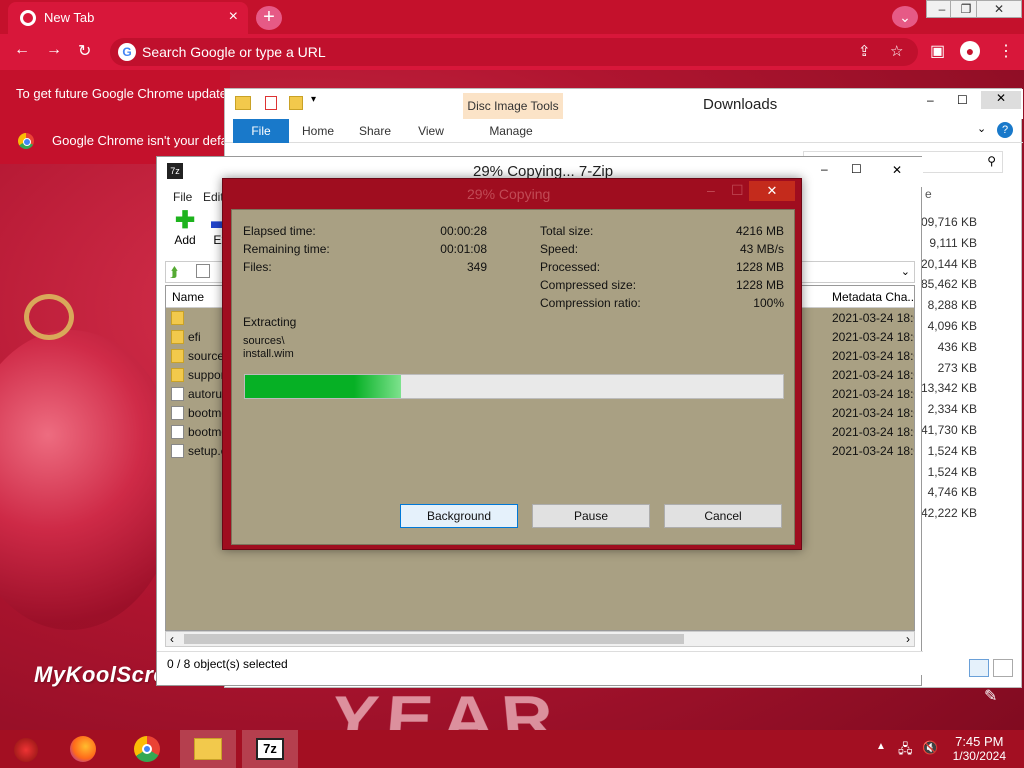  I want to click on speed-value: 43 MB/s, so click(761, 249).